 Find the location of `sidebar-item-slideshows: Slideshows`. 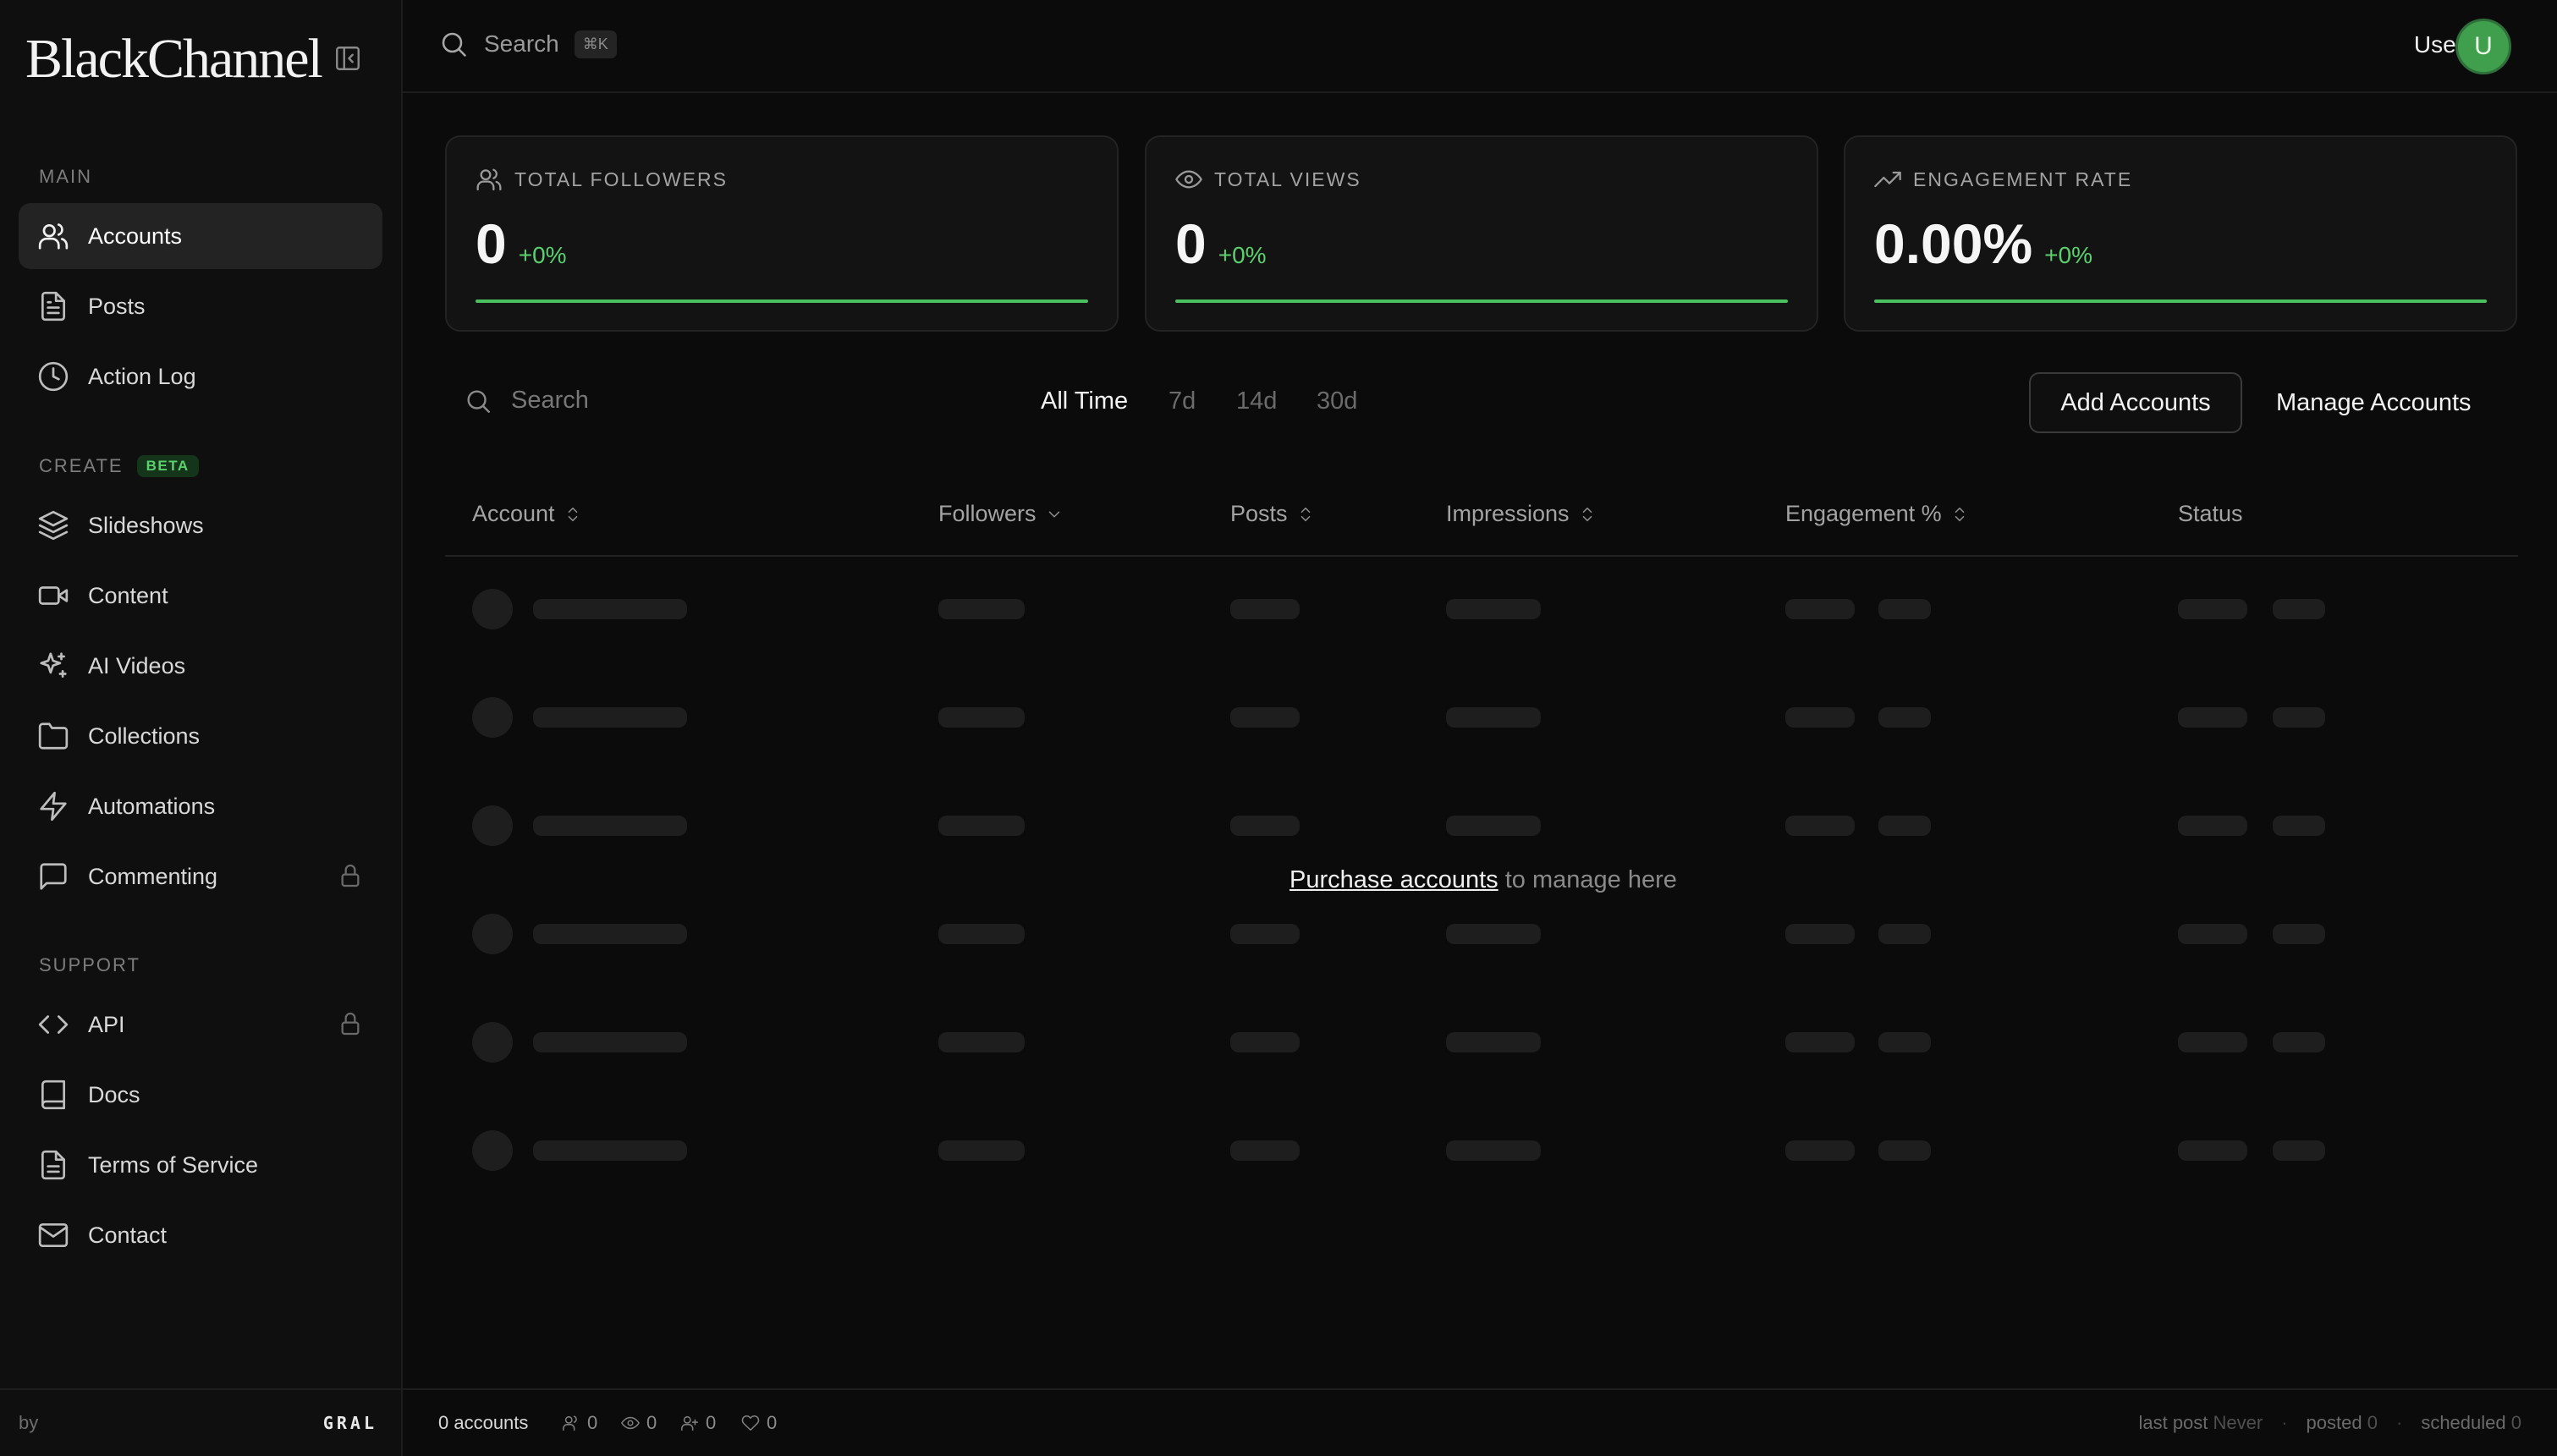

sidebar-item-slideshows: Slideshows is located at coordinates (200, 525).